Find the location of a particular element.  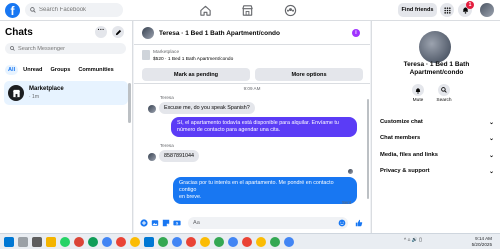

chat-filter-tabs: All Unread Groups Communities is located at coordinates (61, 70).